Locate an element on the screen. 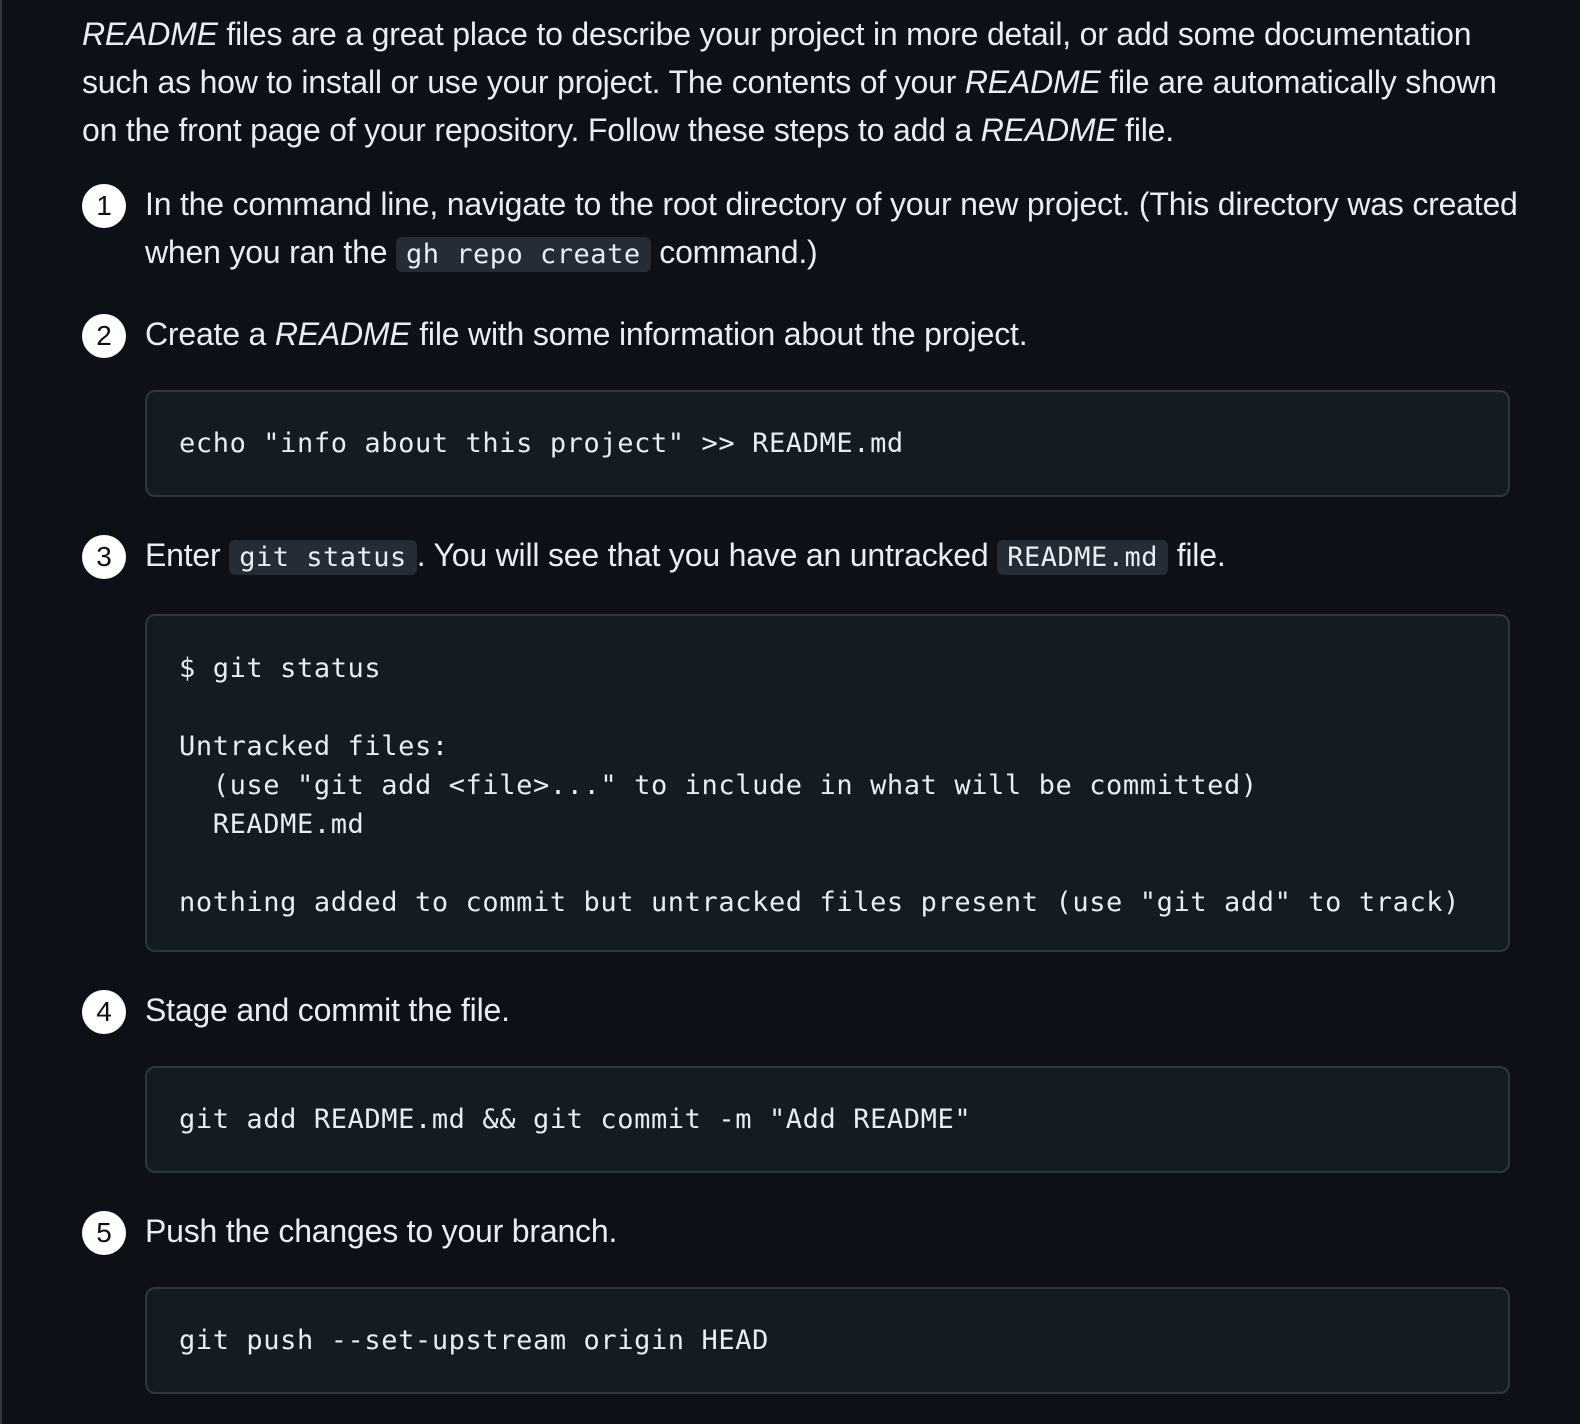 The height and width of the screenshot is (1424, 1580). inline-code: git status is located at coordinates (323, 557).